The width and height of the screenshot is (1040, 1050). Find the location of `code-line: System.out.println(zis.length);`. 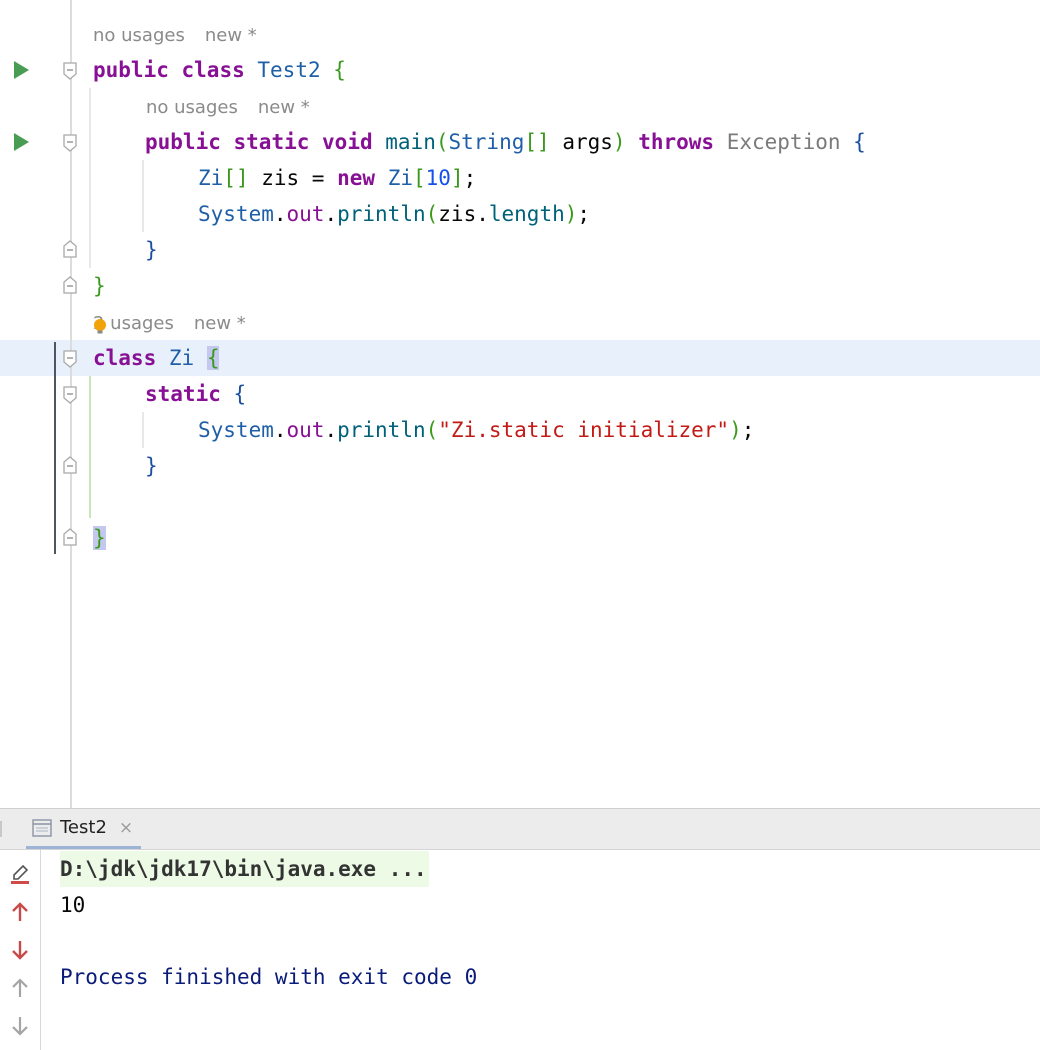

code-line: System.out.println(zis.length); is located at coordinates (394, 214).